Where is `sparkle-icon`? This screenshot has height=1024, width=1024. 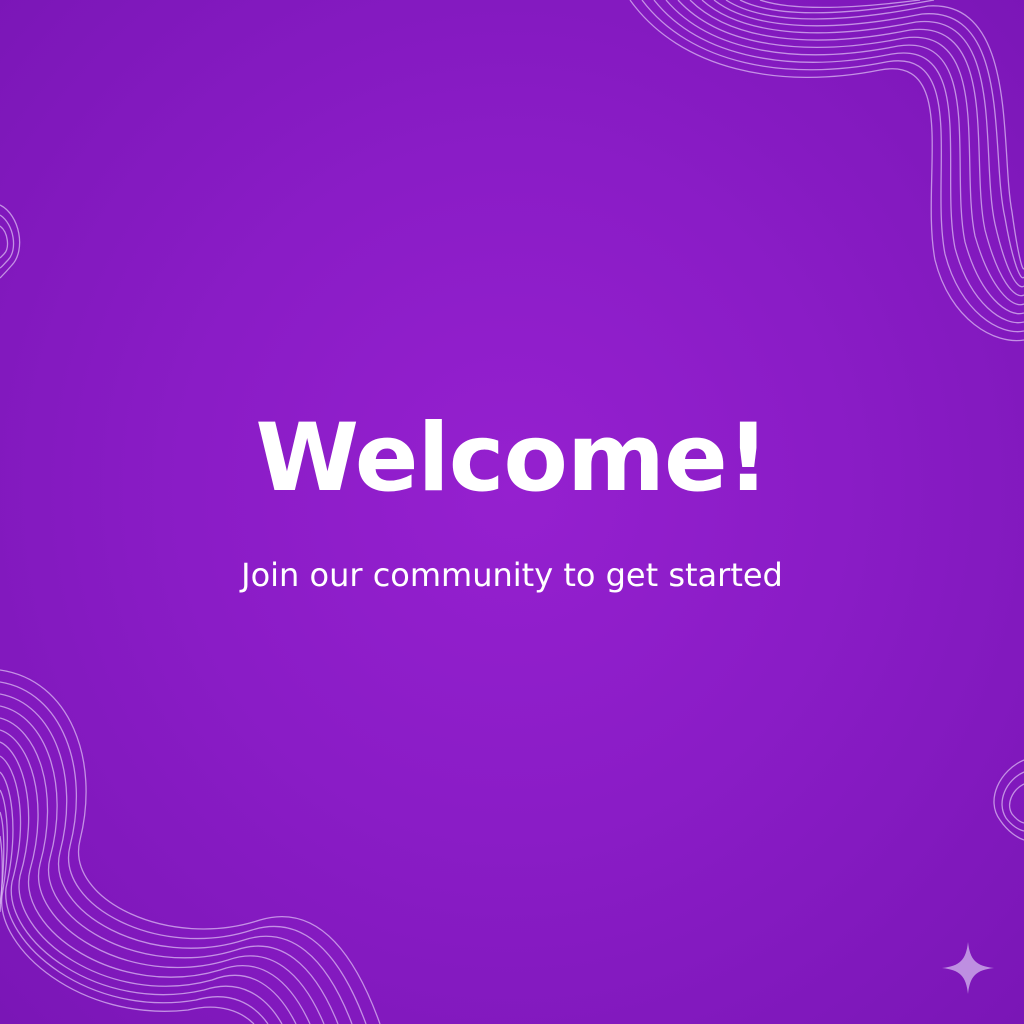 sparkle-icon is located at coordinates (968, 968).